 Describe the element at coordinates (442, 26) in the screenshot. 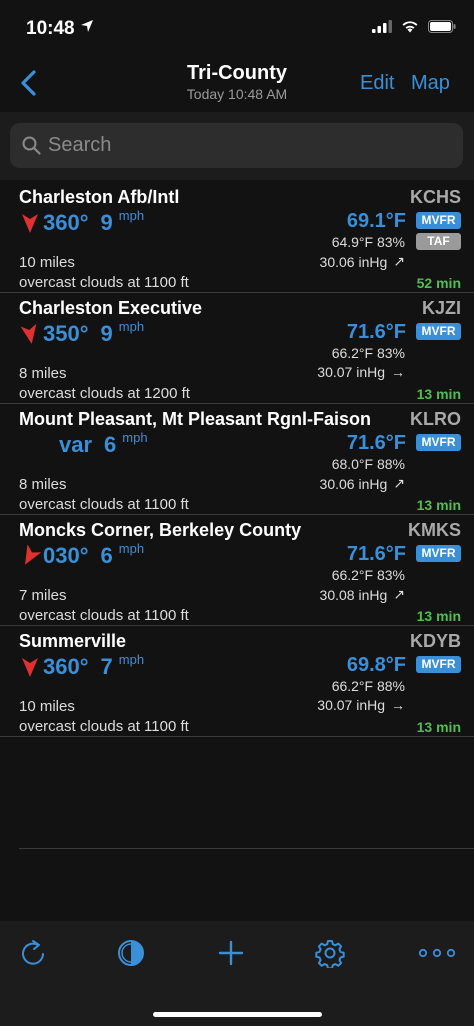

I see `battery-icon` at that location.